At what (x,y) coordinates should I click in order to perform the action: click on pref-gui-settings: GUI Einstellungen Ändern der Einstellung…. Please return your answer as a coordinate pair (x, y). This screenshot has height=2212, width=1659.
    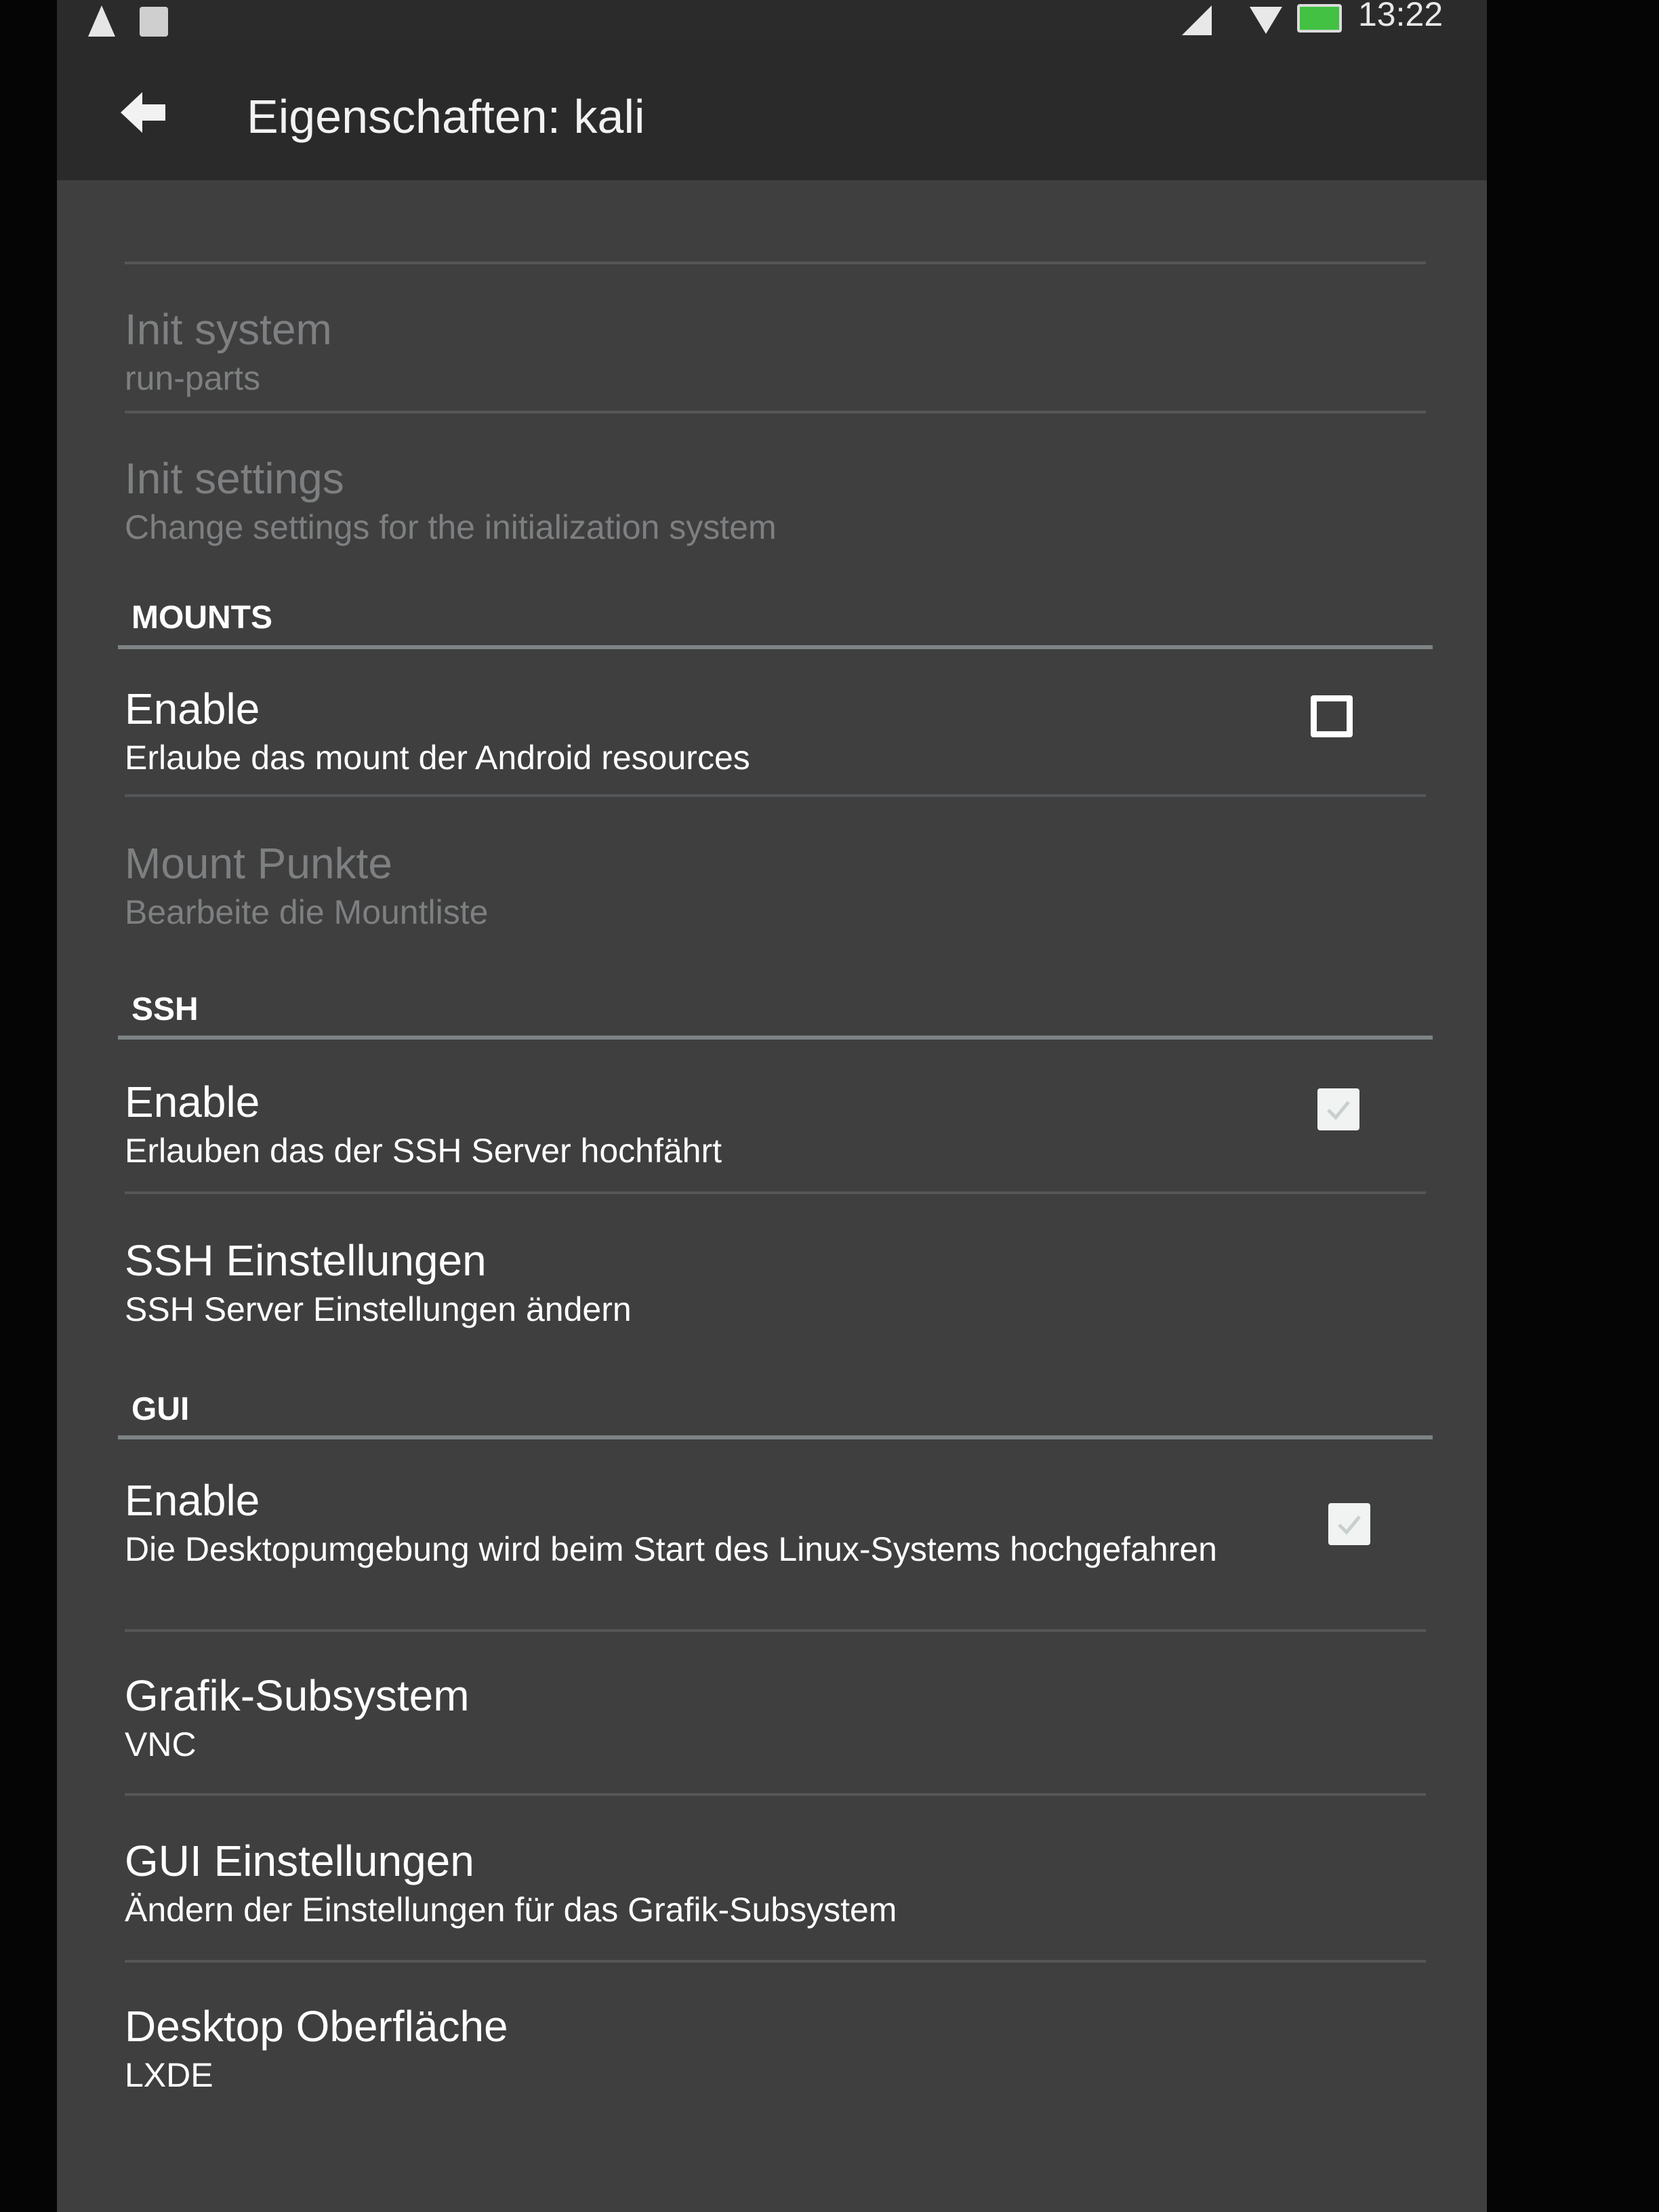
    Looking at the image, I should click on (701, 1882).